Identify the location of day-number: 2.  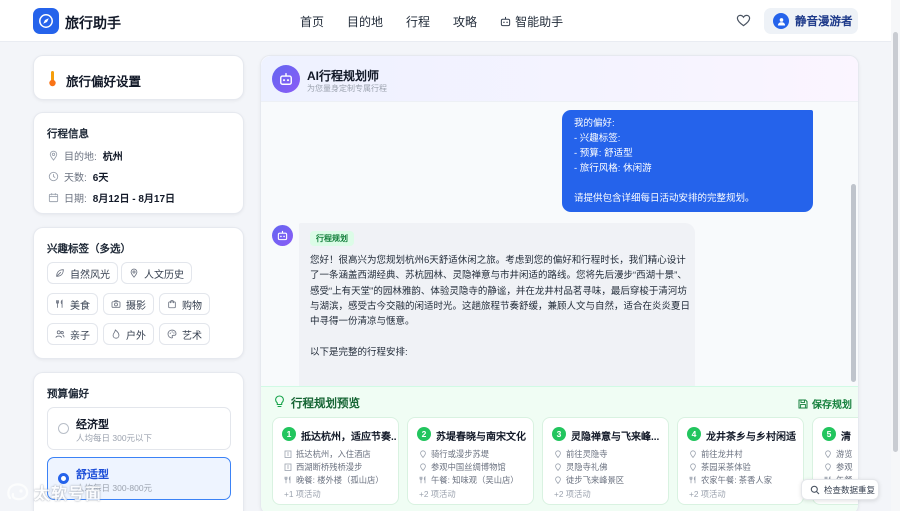
(424, 434).